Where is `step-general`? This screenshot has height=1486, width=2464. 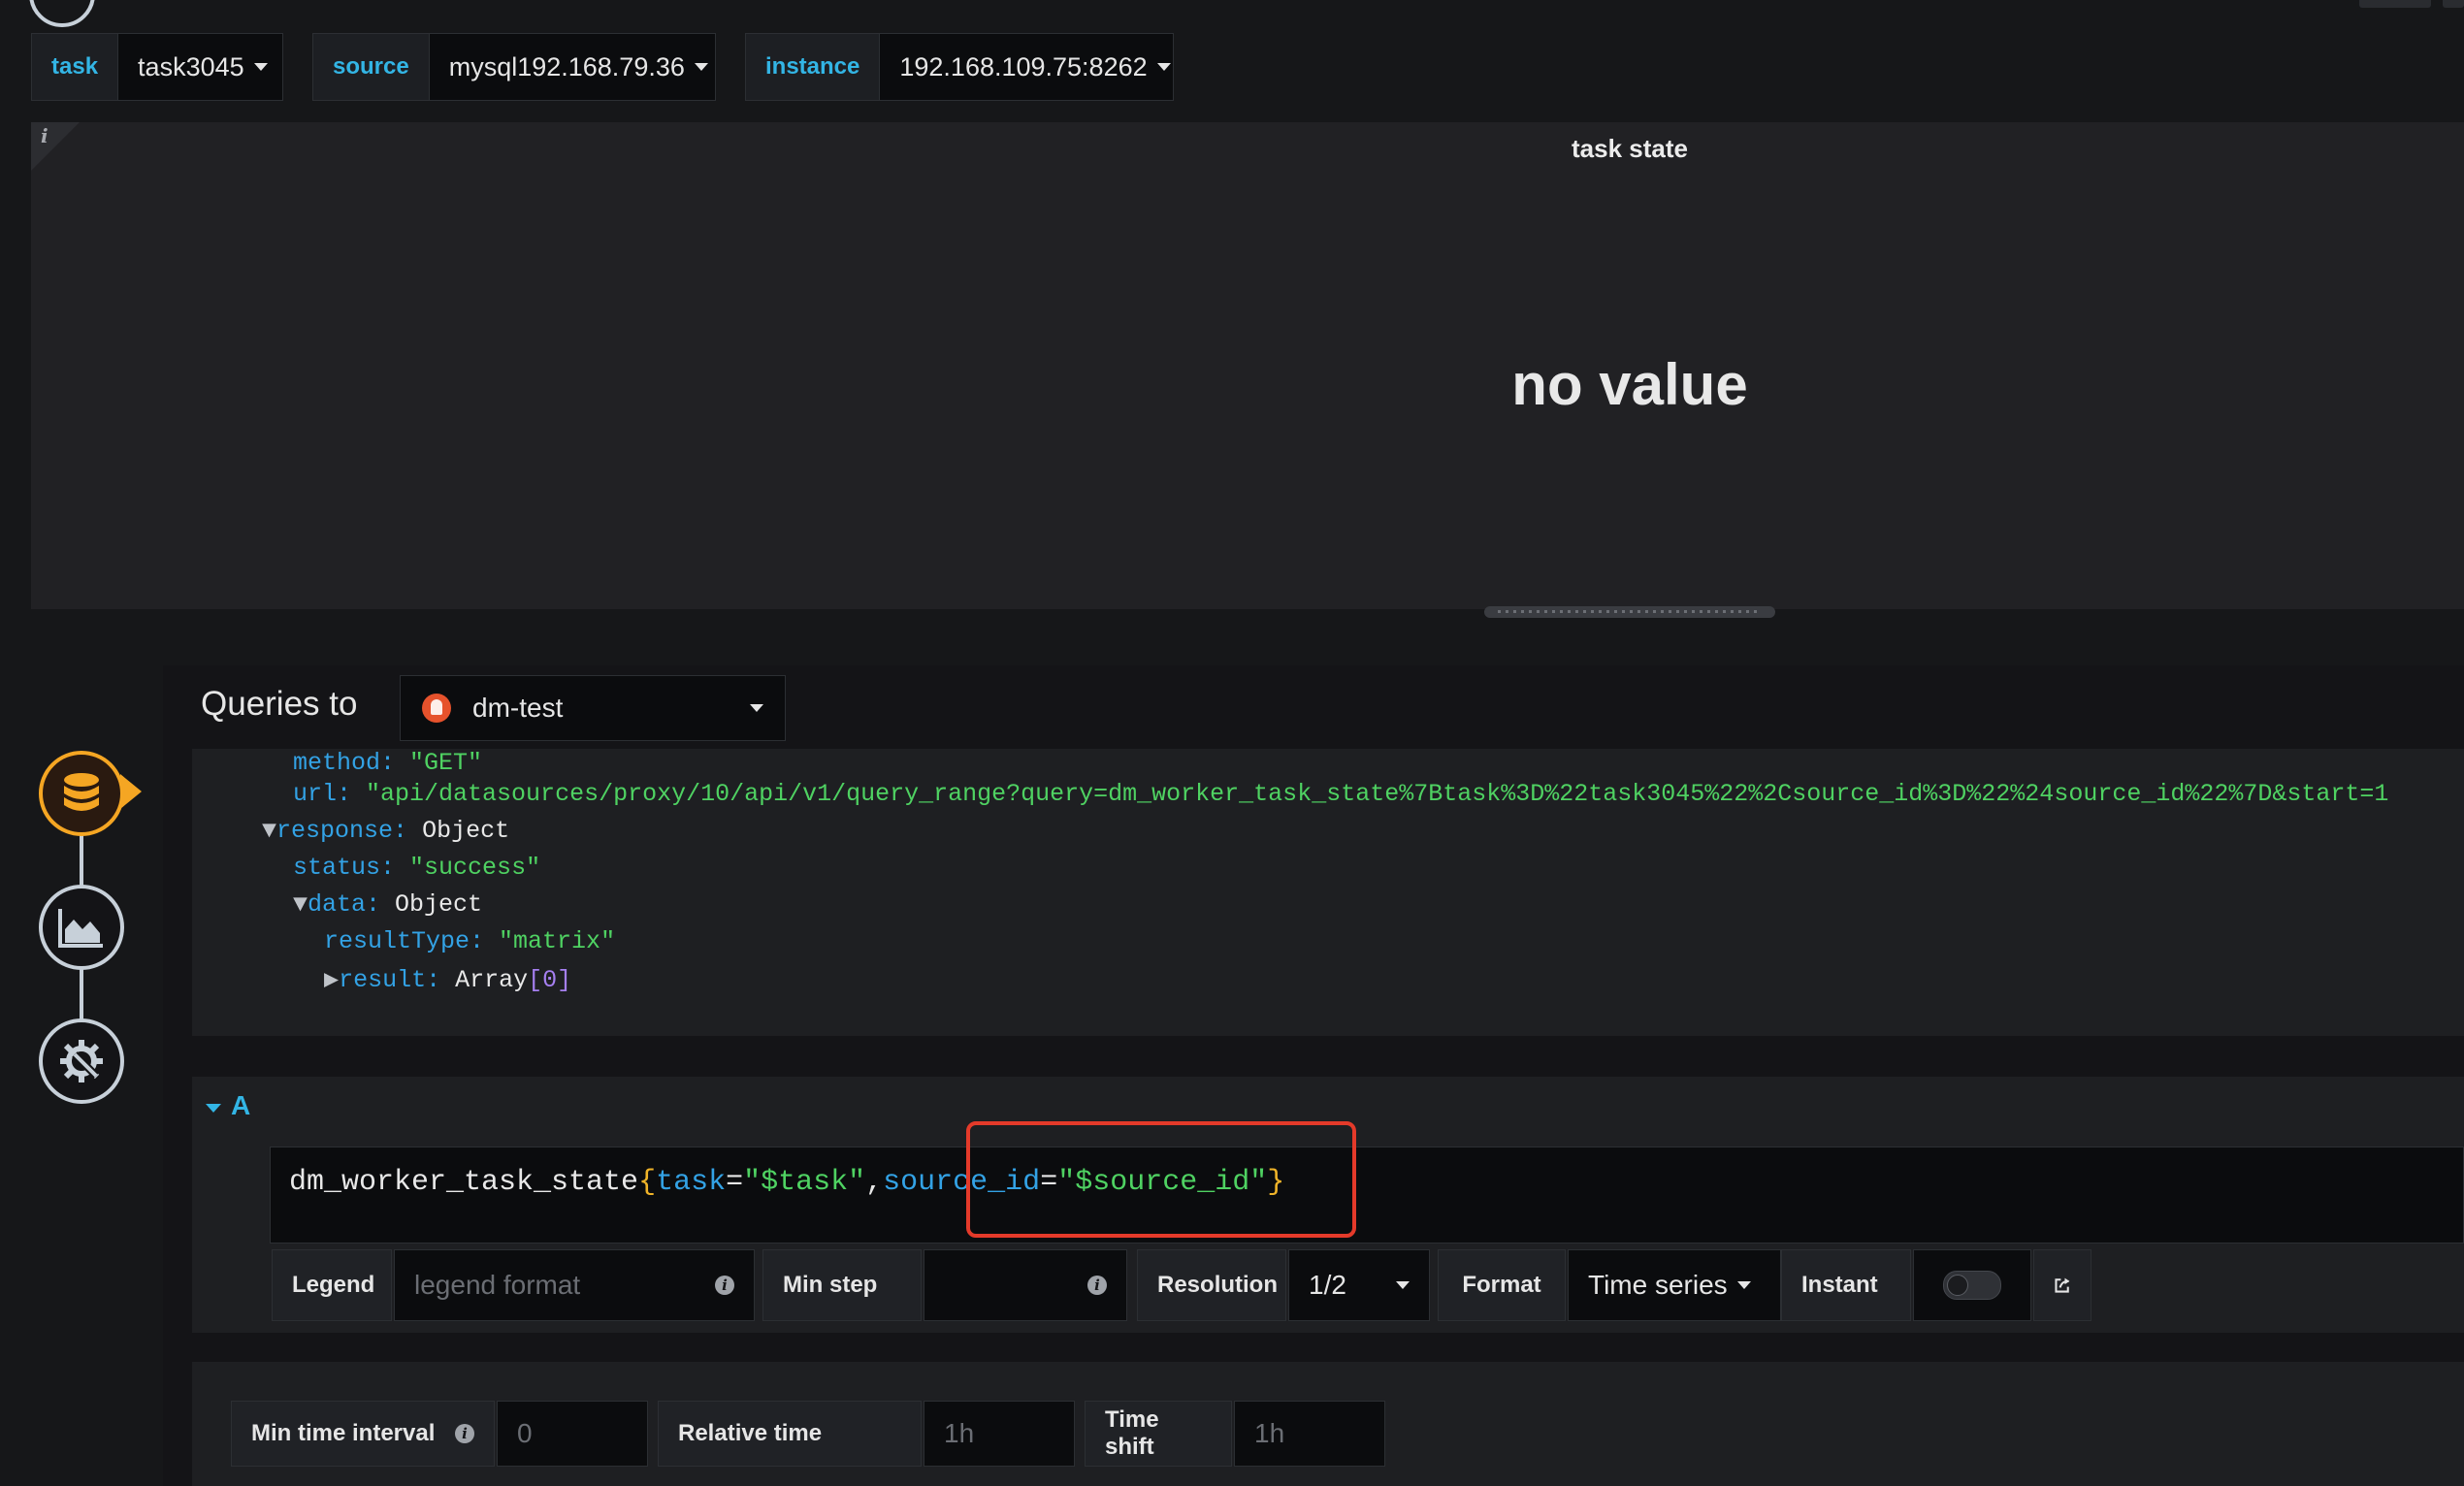
step-general is located at coordinates (82, 1061).